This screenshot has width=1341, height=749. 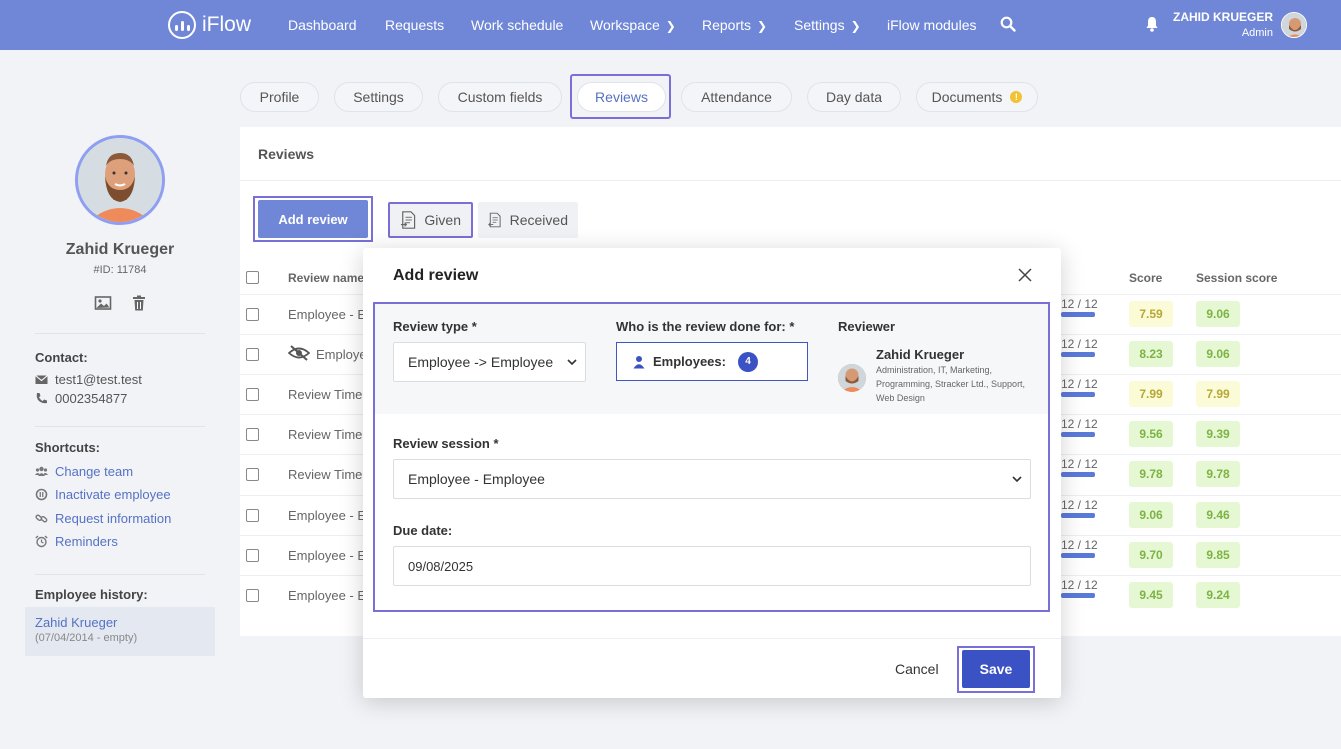 I want to click on save-button: Save, so click(x=996, y=669).